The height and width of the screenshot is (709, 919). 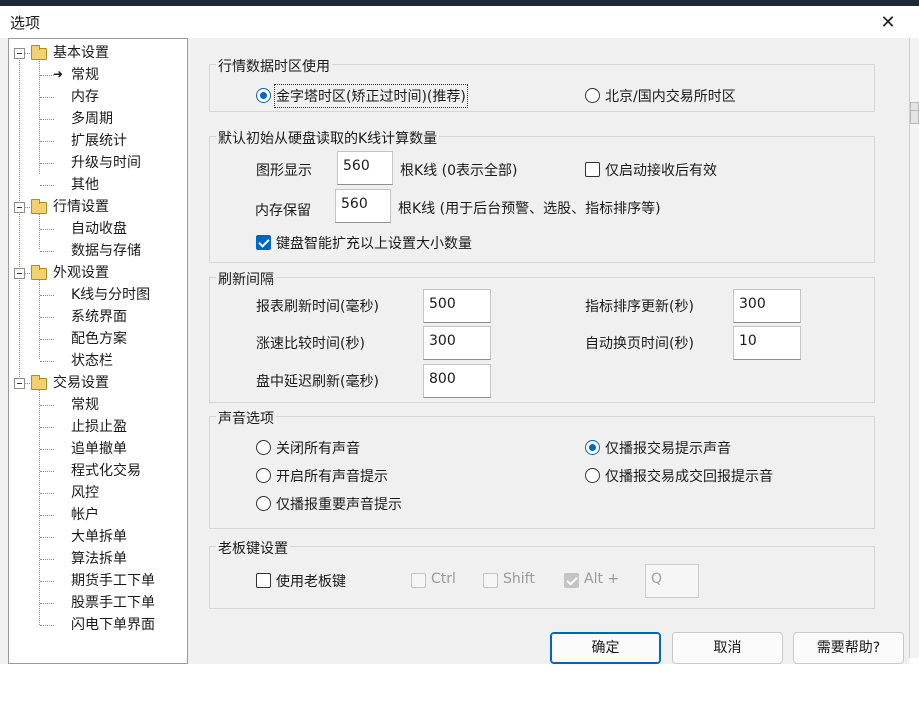 What do you see at coordinates (365, 168) in the screenshot?
I see `display-count-input: 560` at bounding box center [365, 168].